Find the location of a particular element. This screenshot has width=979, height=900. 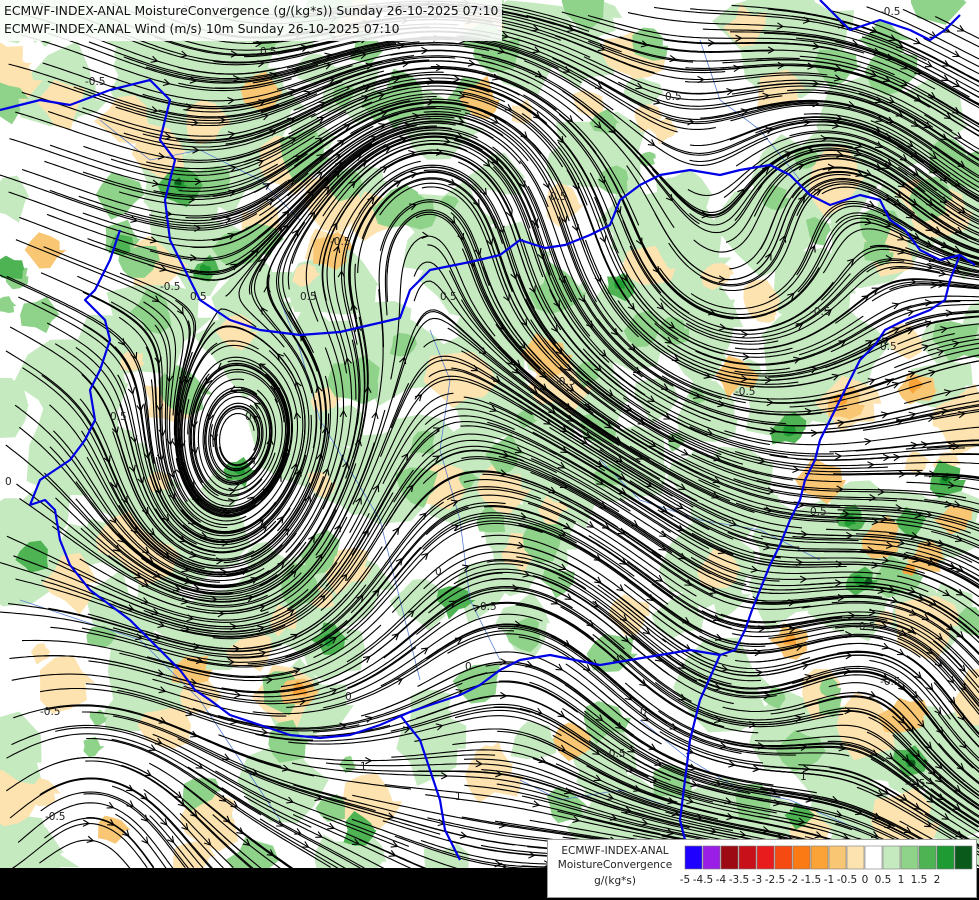

legend-tick-labels: -5 -4.5 -4 -3.5 -3 -2.5 -2 -1.5 -1 -0.5 0 0.5 1 1.5 2 is located at coordinates (827, 881).